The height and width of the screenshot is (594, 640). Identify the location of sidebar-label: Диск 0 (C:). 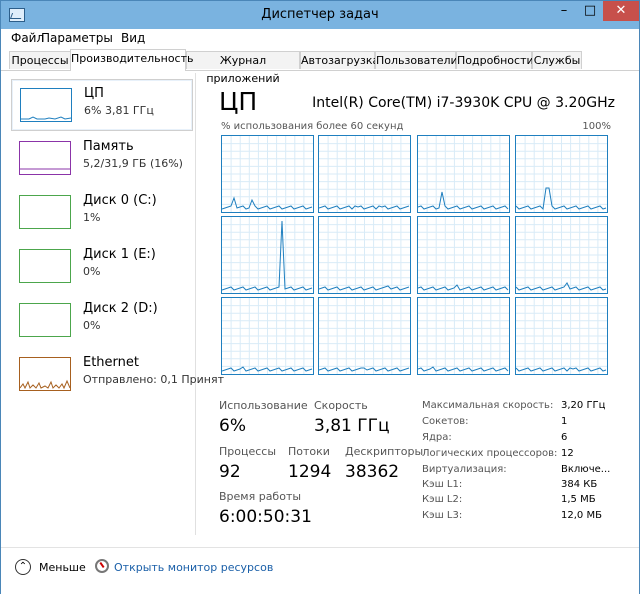
(120, 200).